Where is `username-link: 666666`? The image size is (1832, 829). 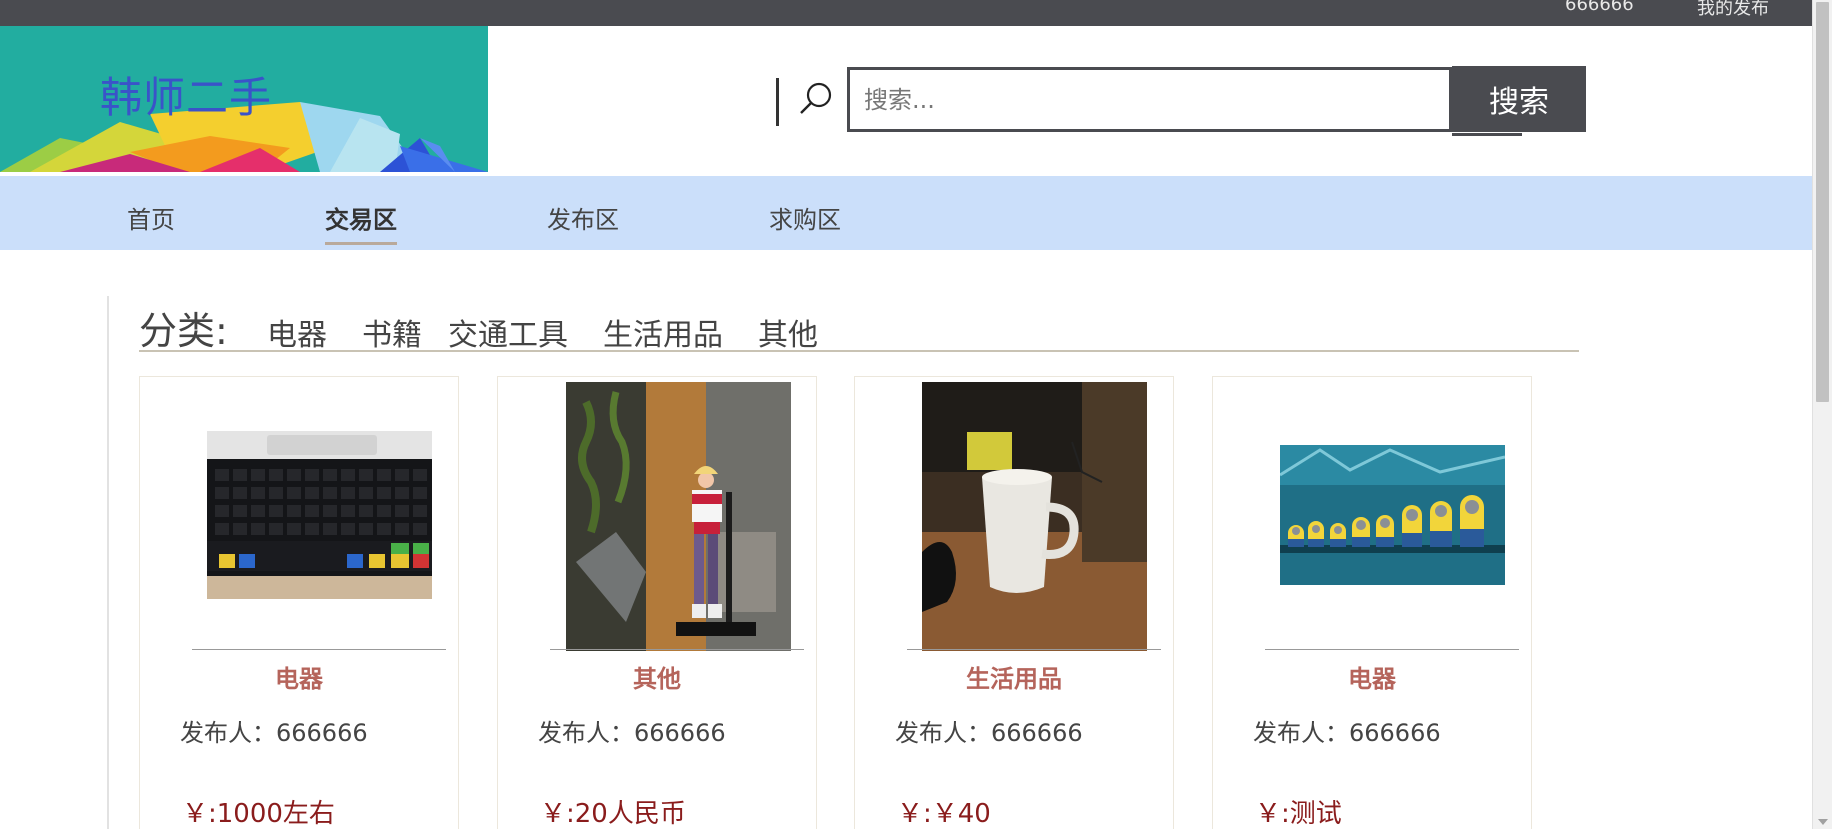 username-link: 666666 is located at coordinates (1599, 7).